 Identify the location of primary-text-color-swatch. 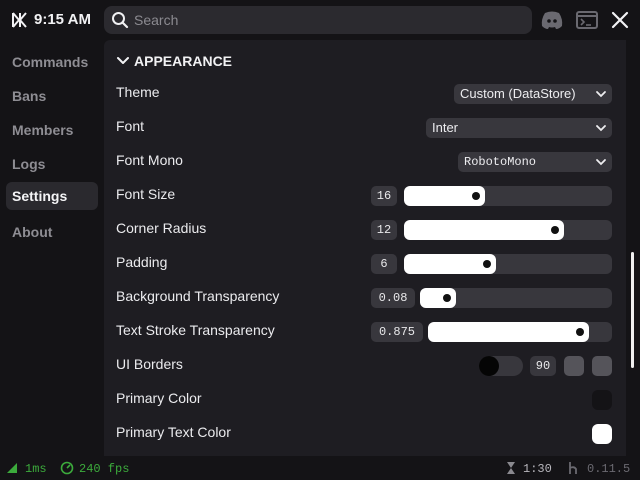
(602, 434).